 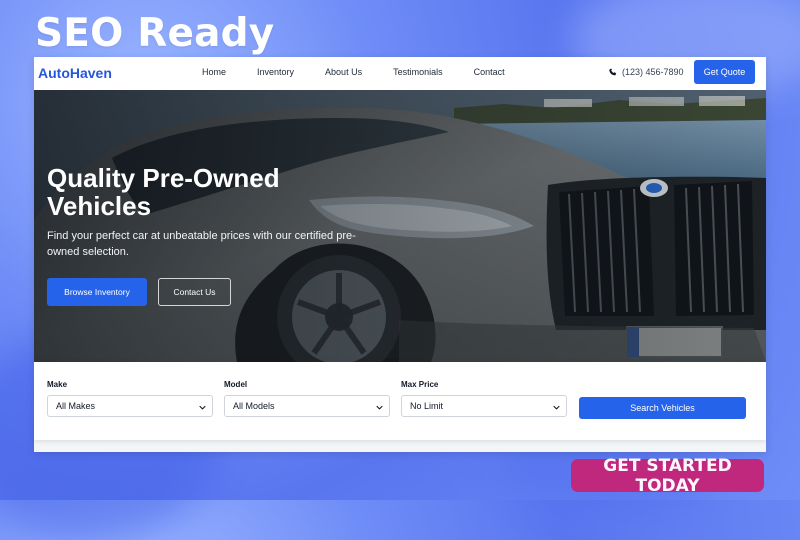 I want to click on nav-about-us: About Us, so click(x=343, y=72).